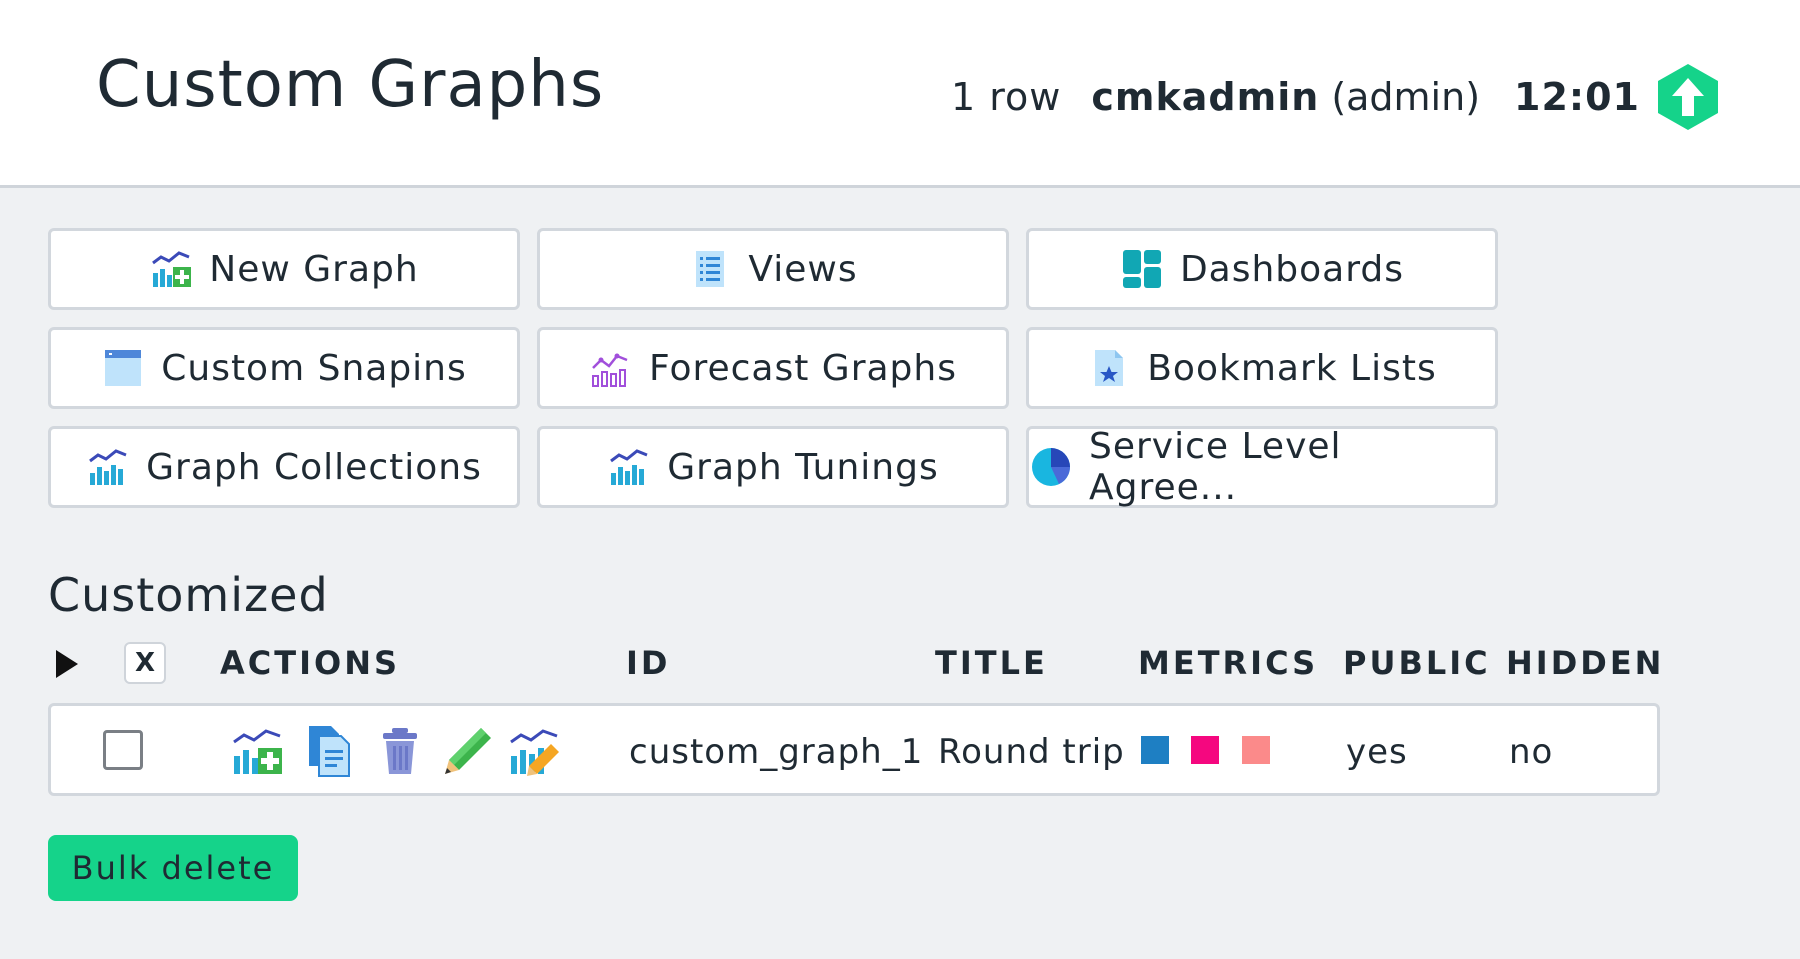 Image resolution: width=1800 pixels, height=959 pixels. Describe the element at coordinates (1006, 97) in the screenshot. I see `row-count: 1 row` at that location.